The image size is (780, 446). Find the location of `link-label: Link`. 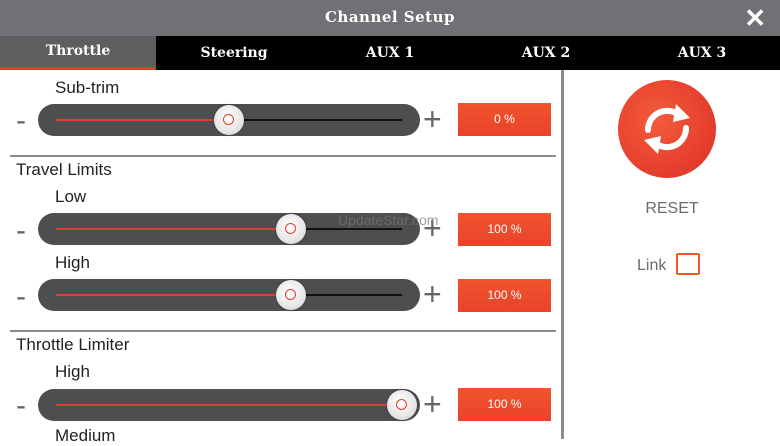

link-label: Link is located at coordinates (652, 265).